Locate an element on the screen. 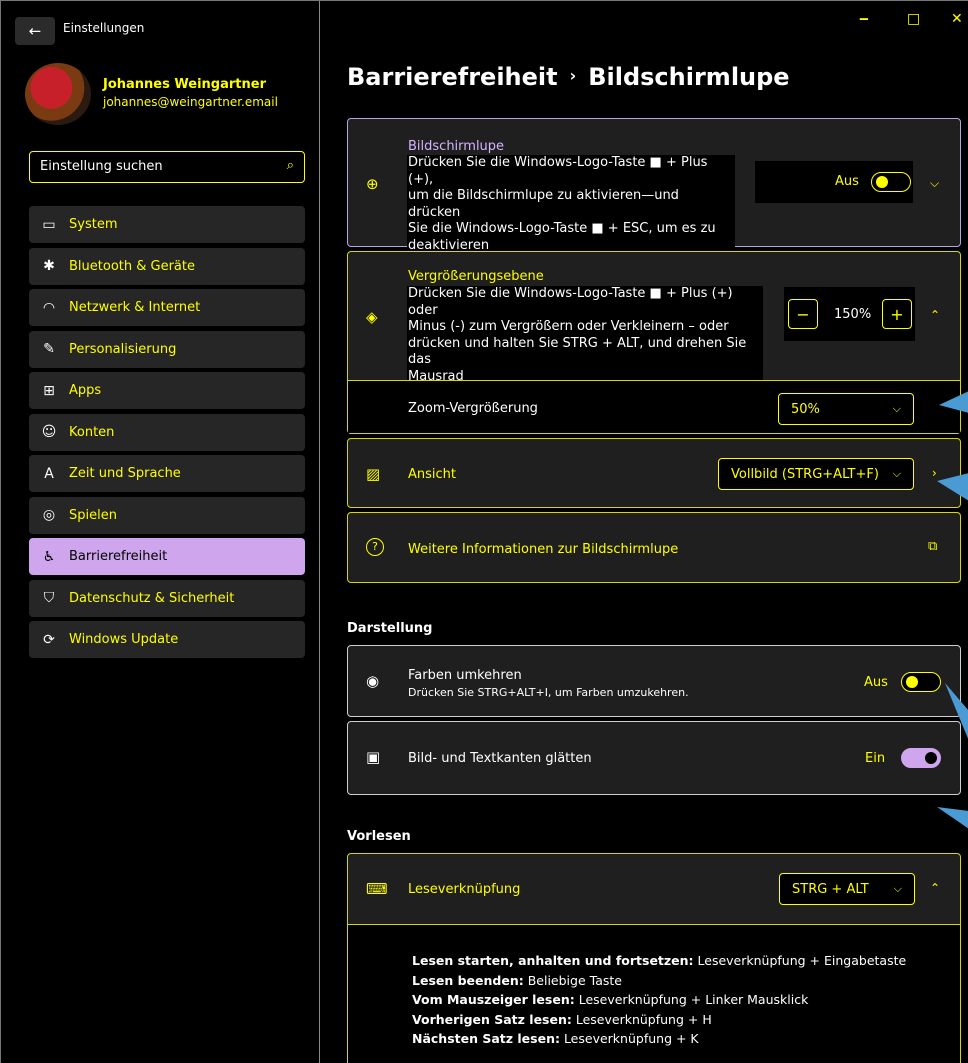  callout-arrows is located at coordinates (952, 610).